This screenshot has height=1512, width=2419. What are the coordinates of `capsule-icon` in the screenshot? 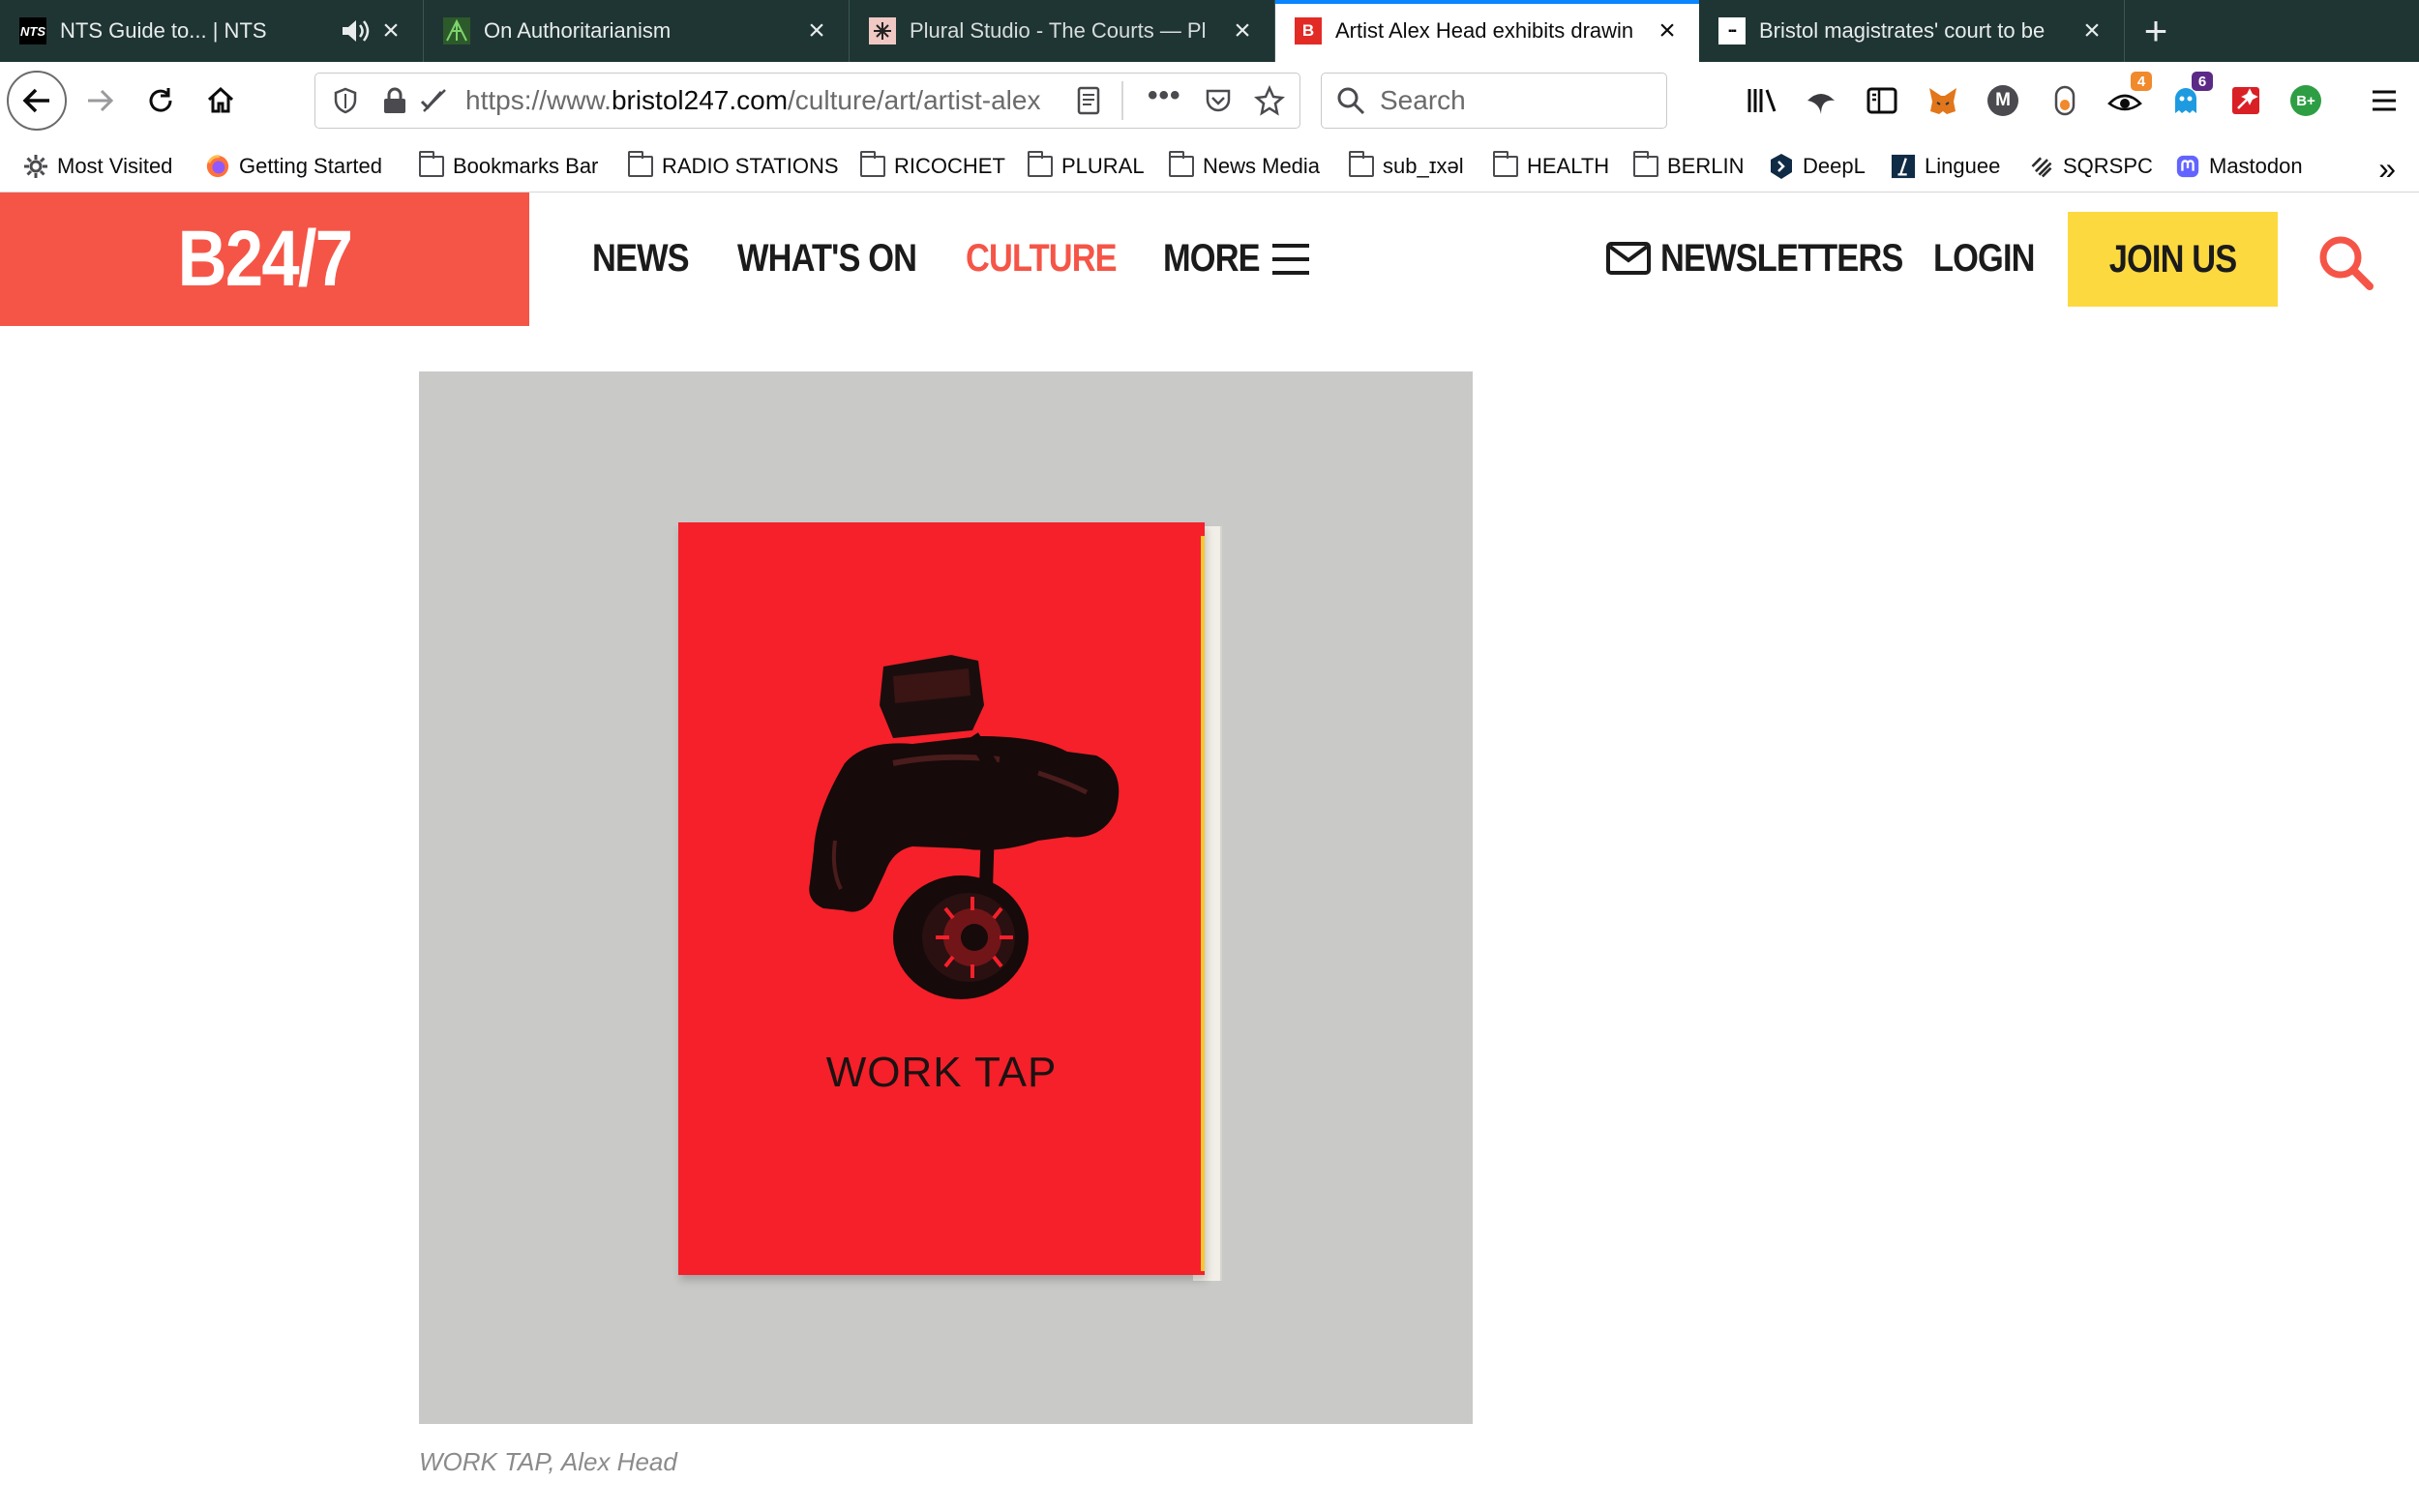 It's located at (2065, 101).